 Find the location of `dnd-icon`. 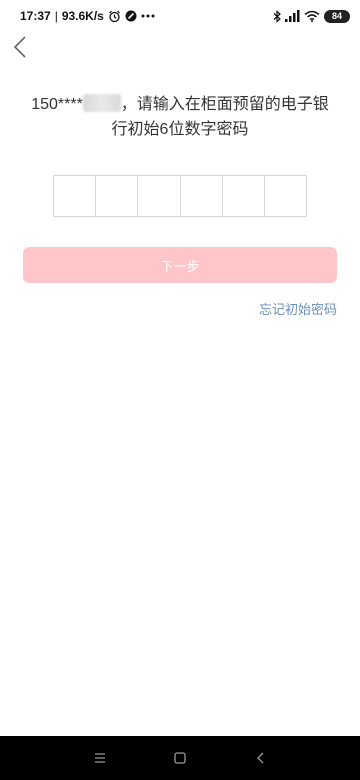

dnd-icon is located at coordinates (131, 16).